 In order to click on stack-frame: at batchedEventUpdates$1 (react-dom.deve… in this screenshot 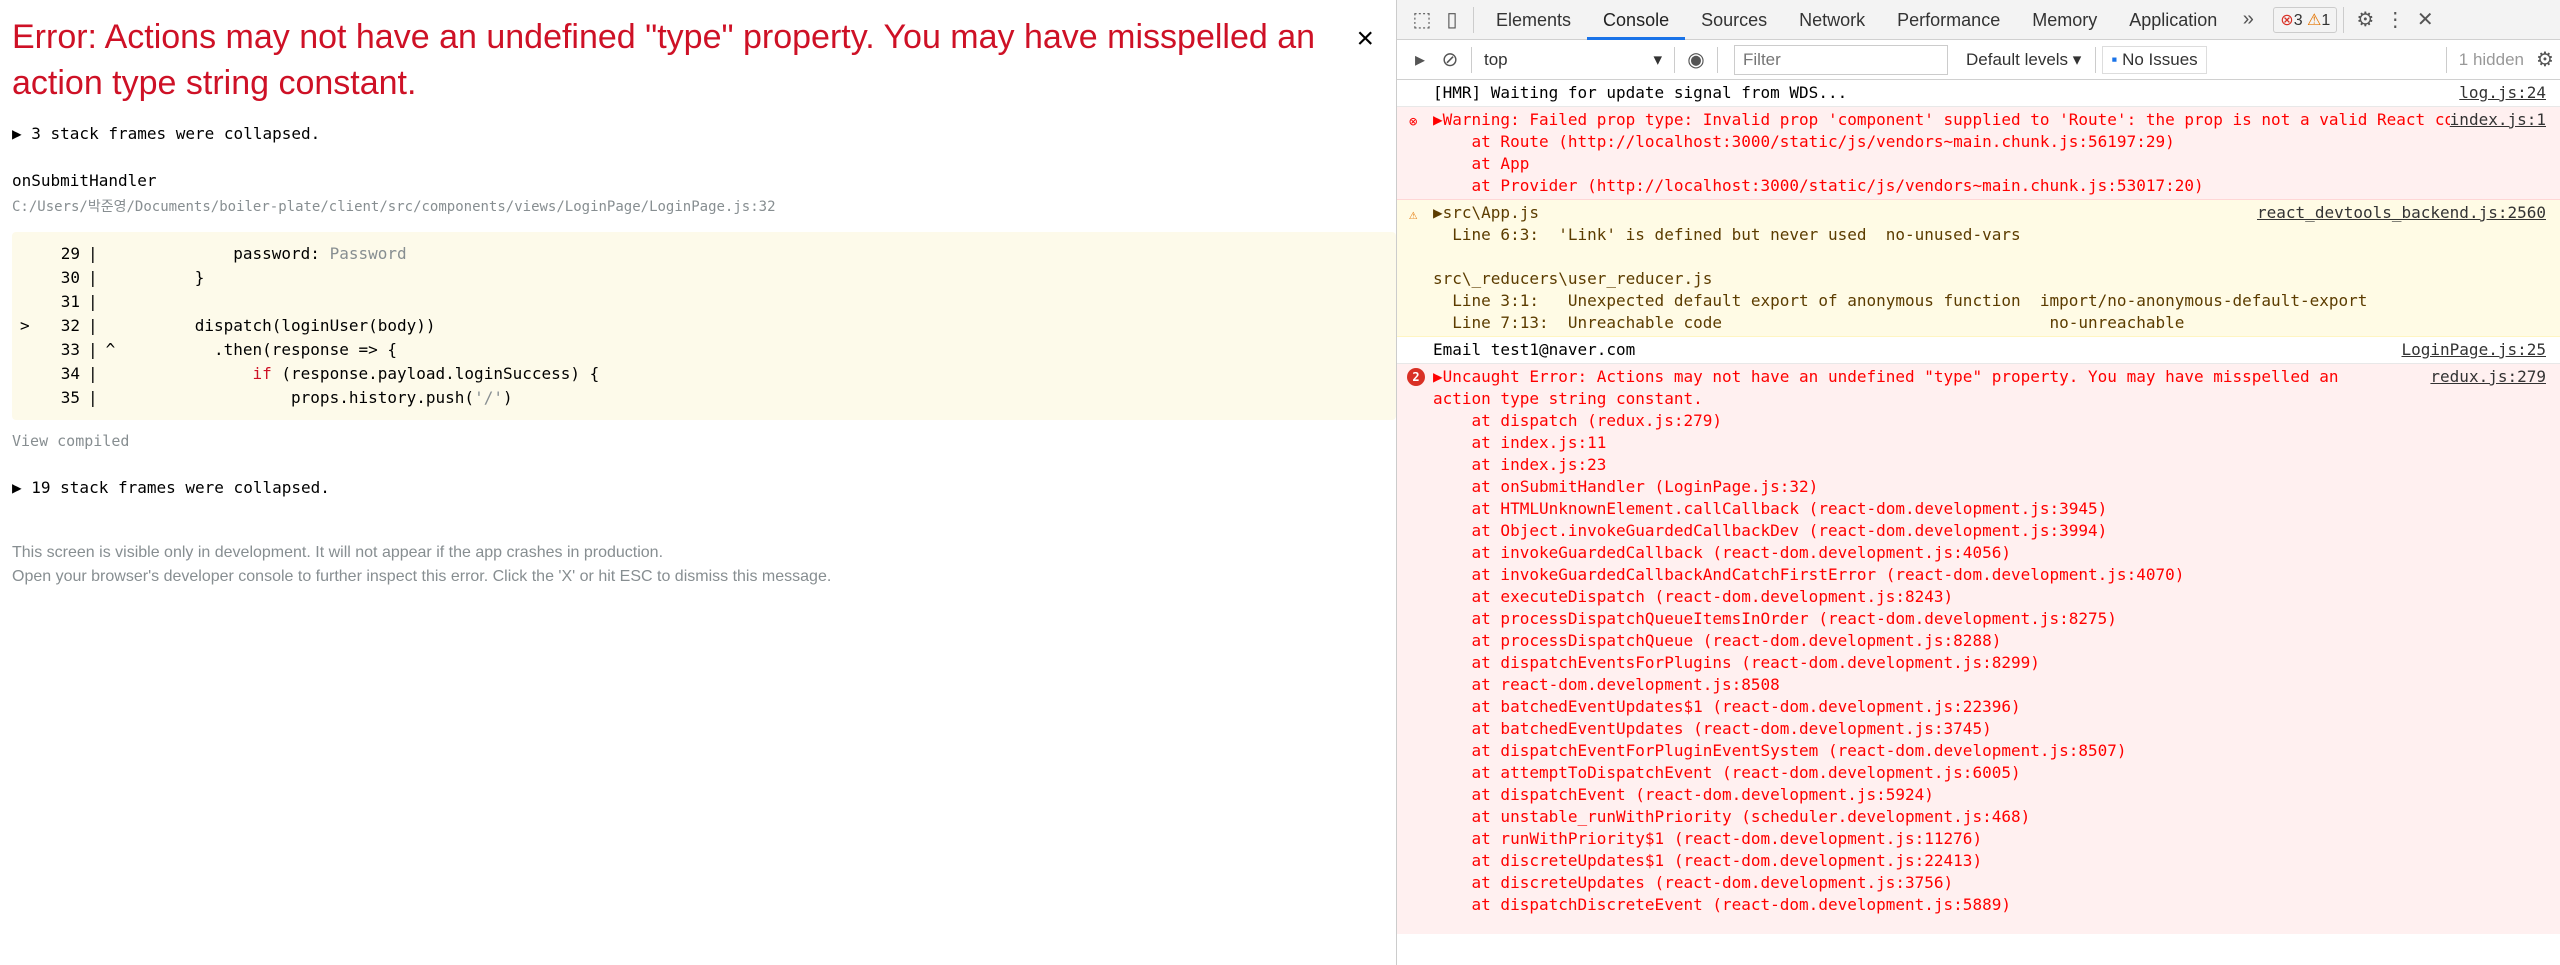, I will do `click(1989, 707)`.